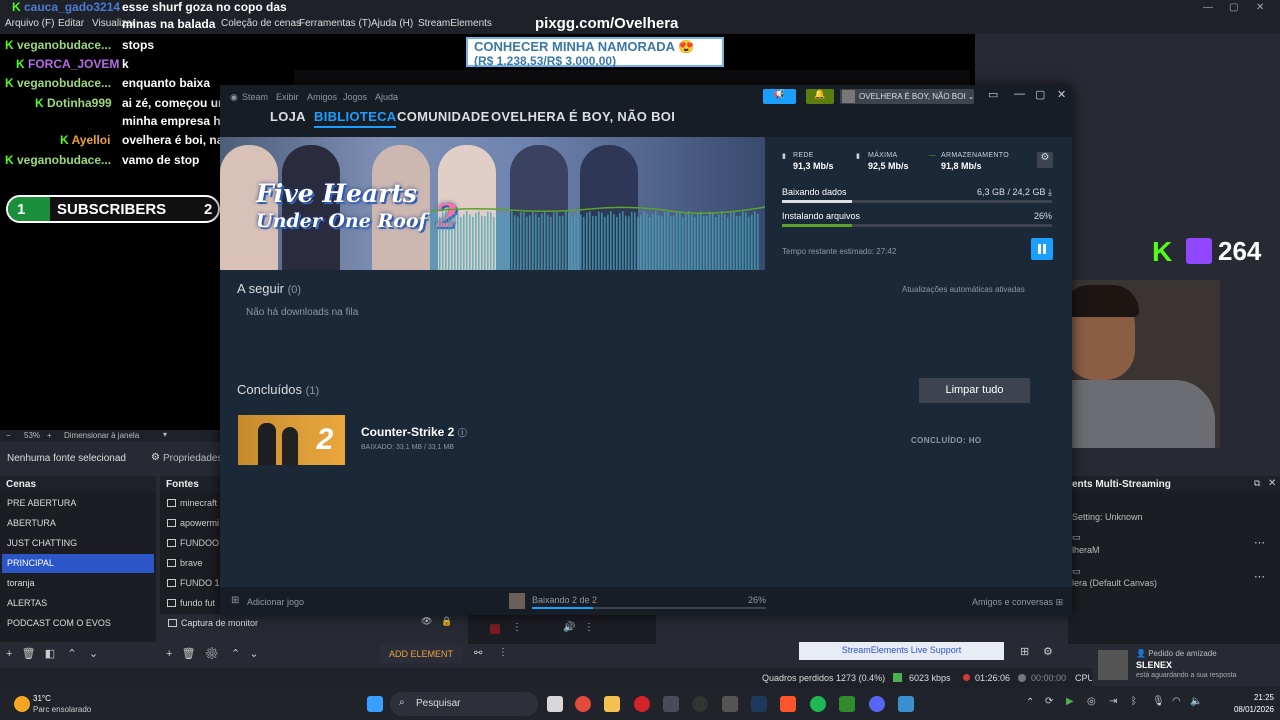 This screenshot has height=720, width=1280. I want to click on steam-menu-ajuda: Ajuda, so click(386, 97).